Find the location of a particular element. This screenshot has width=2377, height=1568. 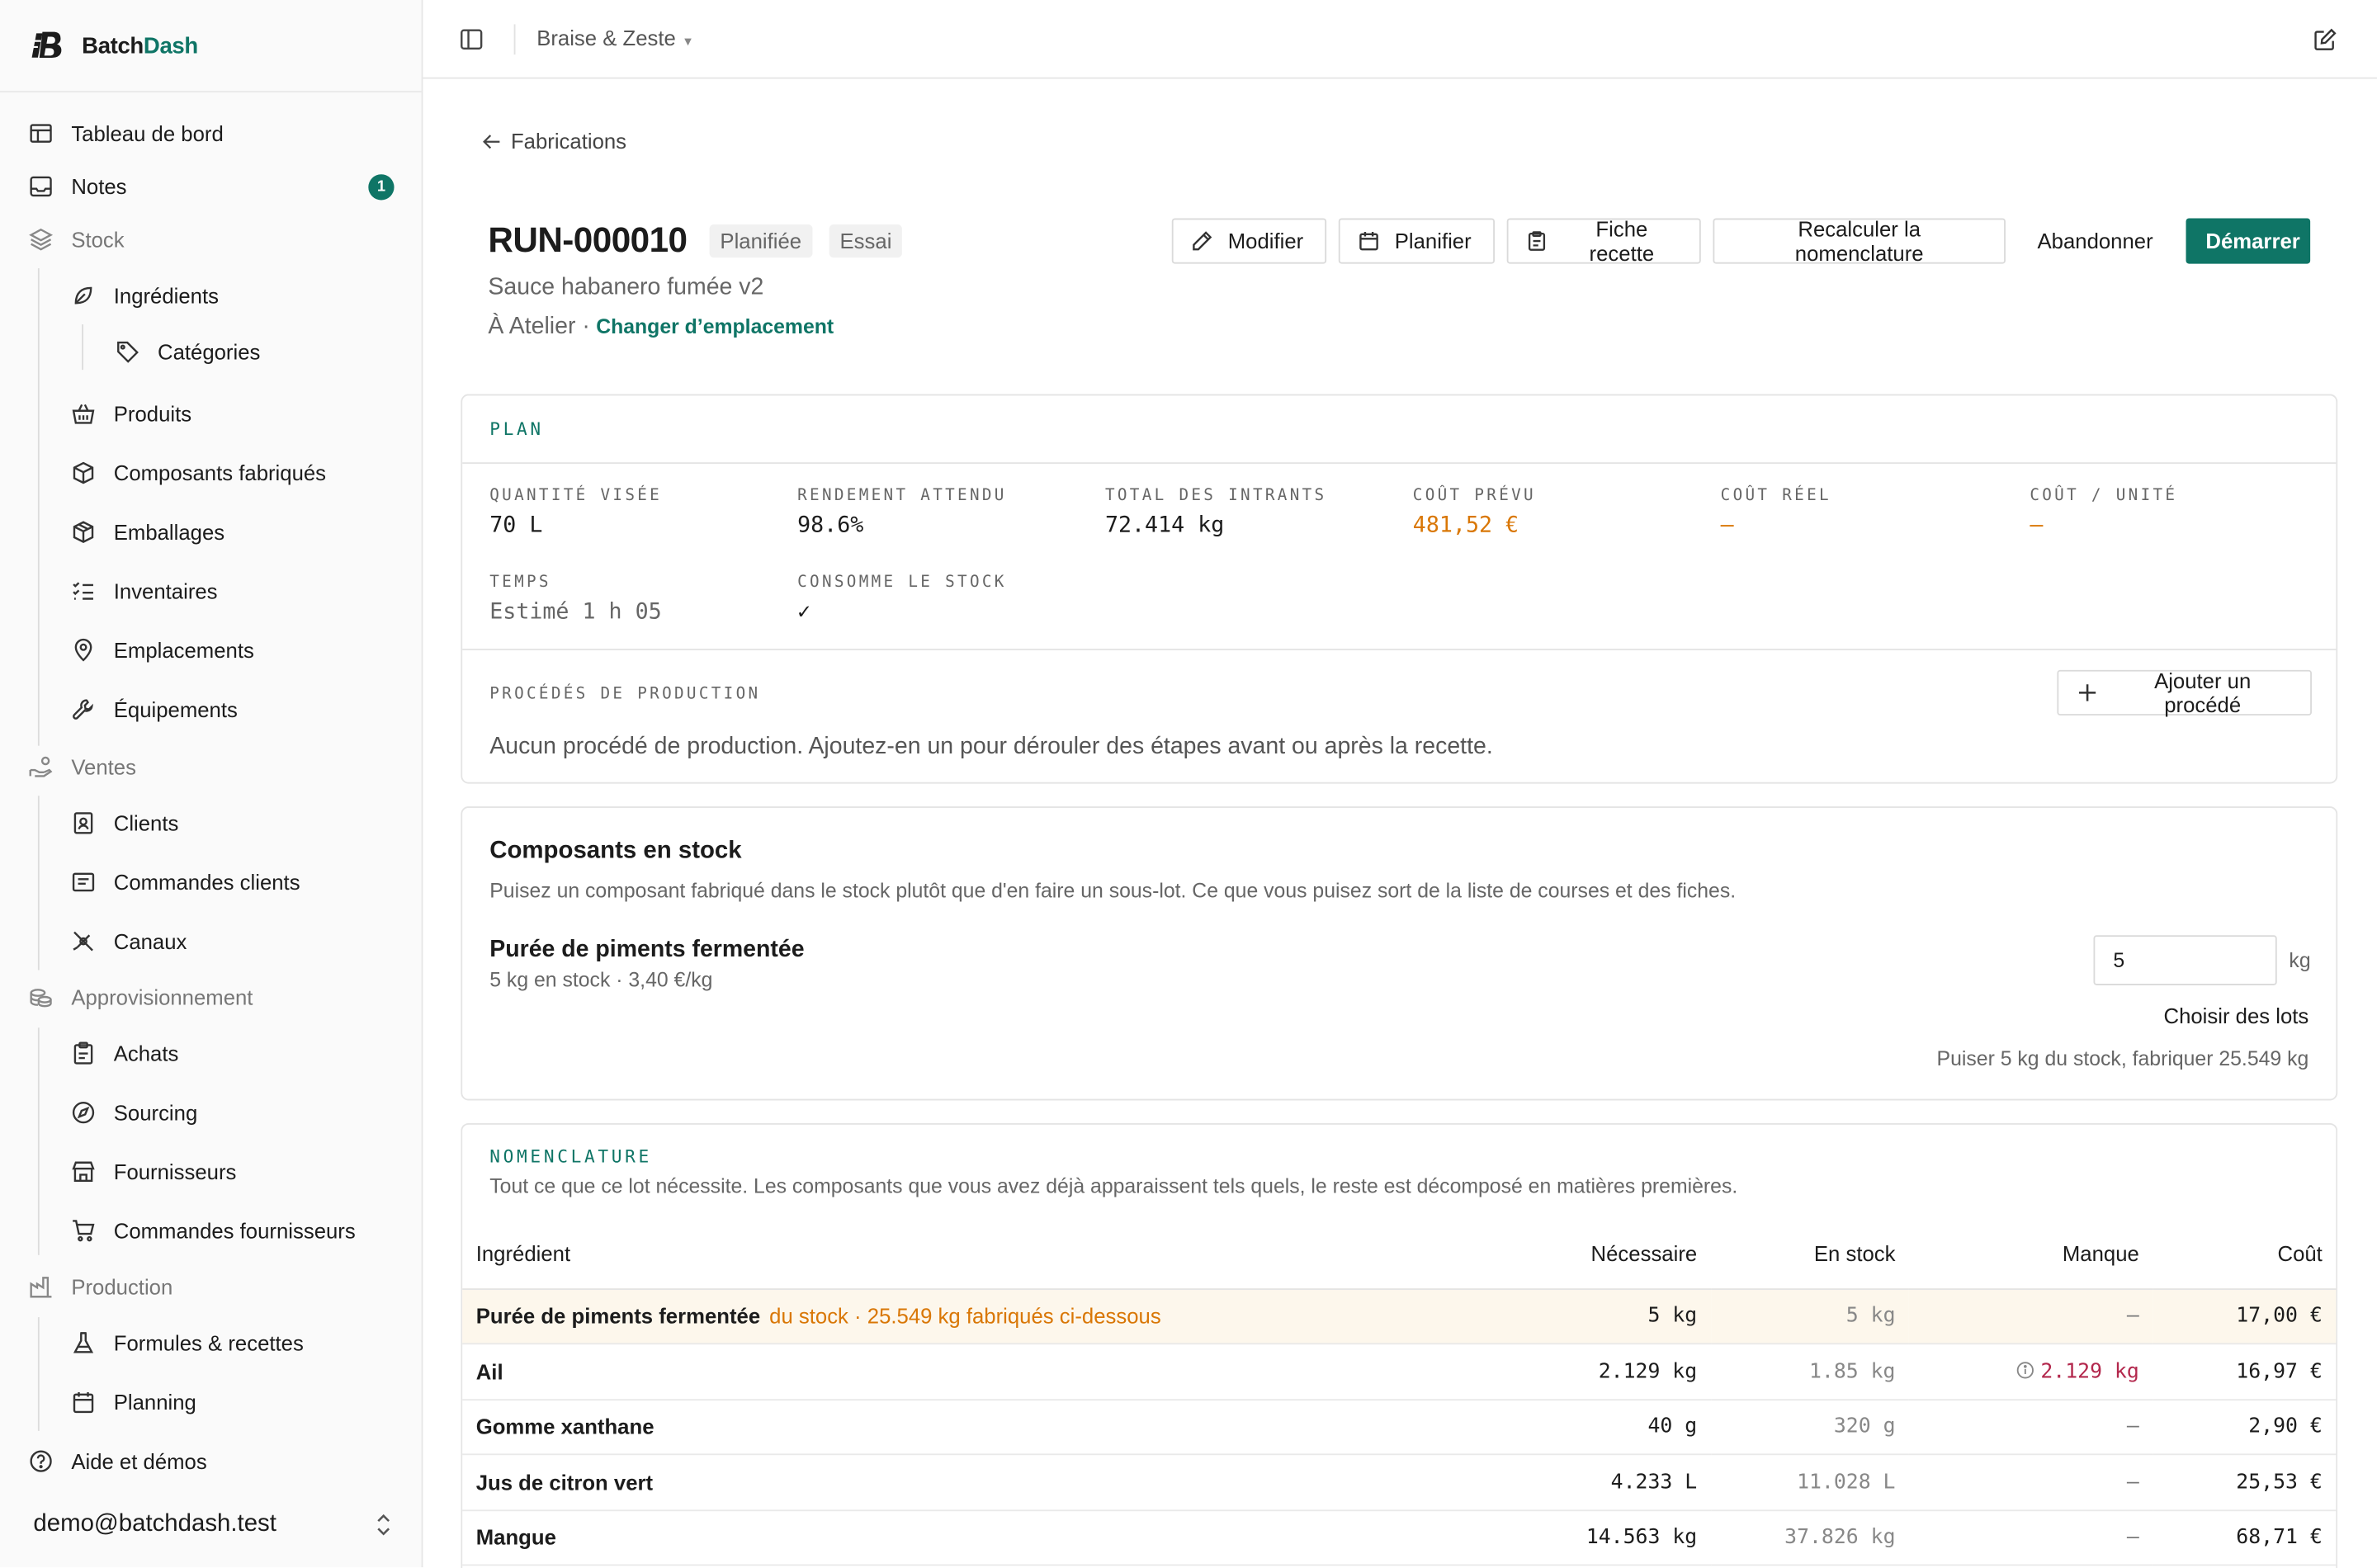

start-button: Démarrer is located at coordinates (2248, 241).